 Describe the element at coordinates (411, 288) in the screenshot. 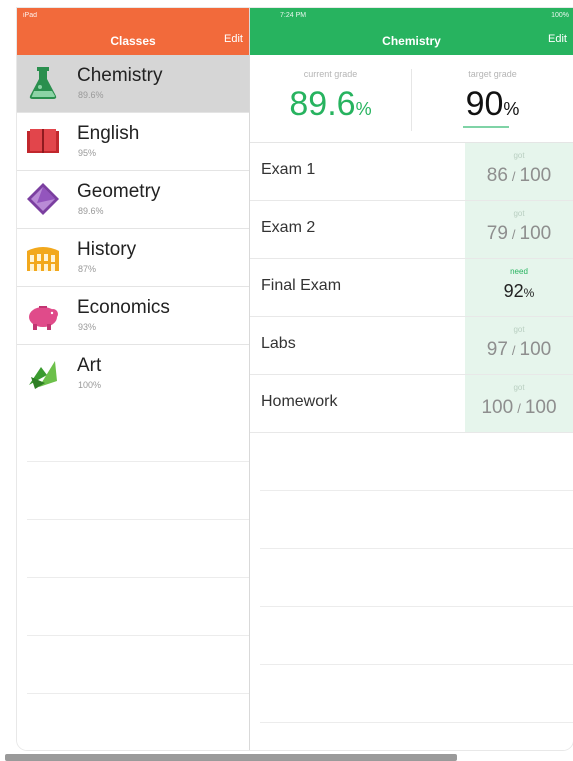

I see `grade-item-row: Final Exam need 92%` at that location.